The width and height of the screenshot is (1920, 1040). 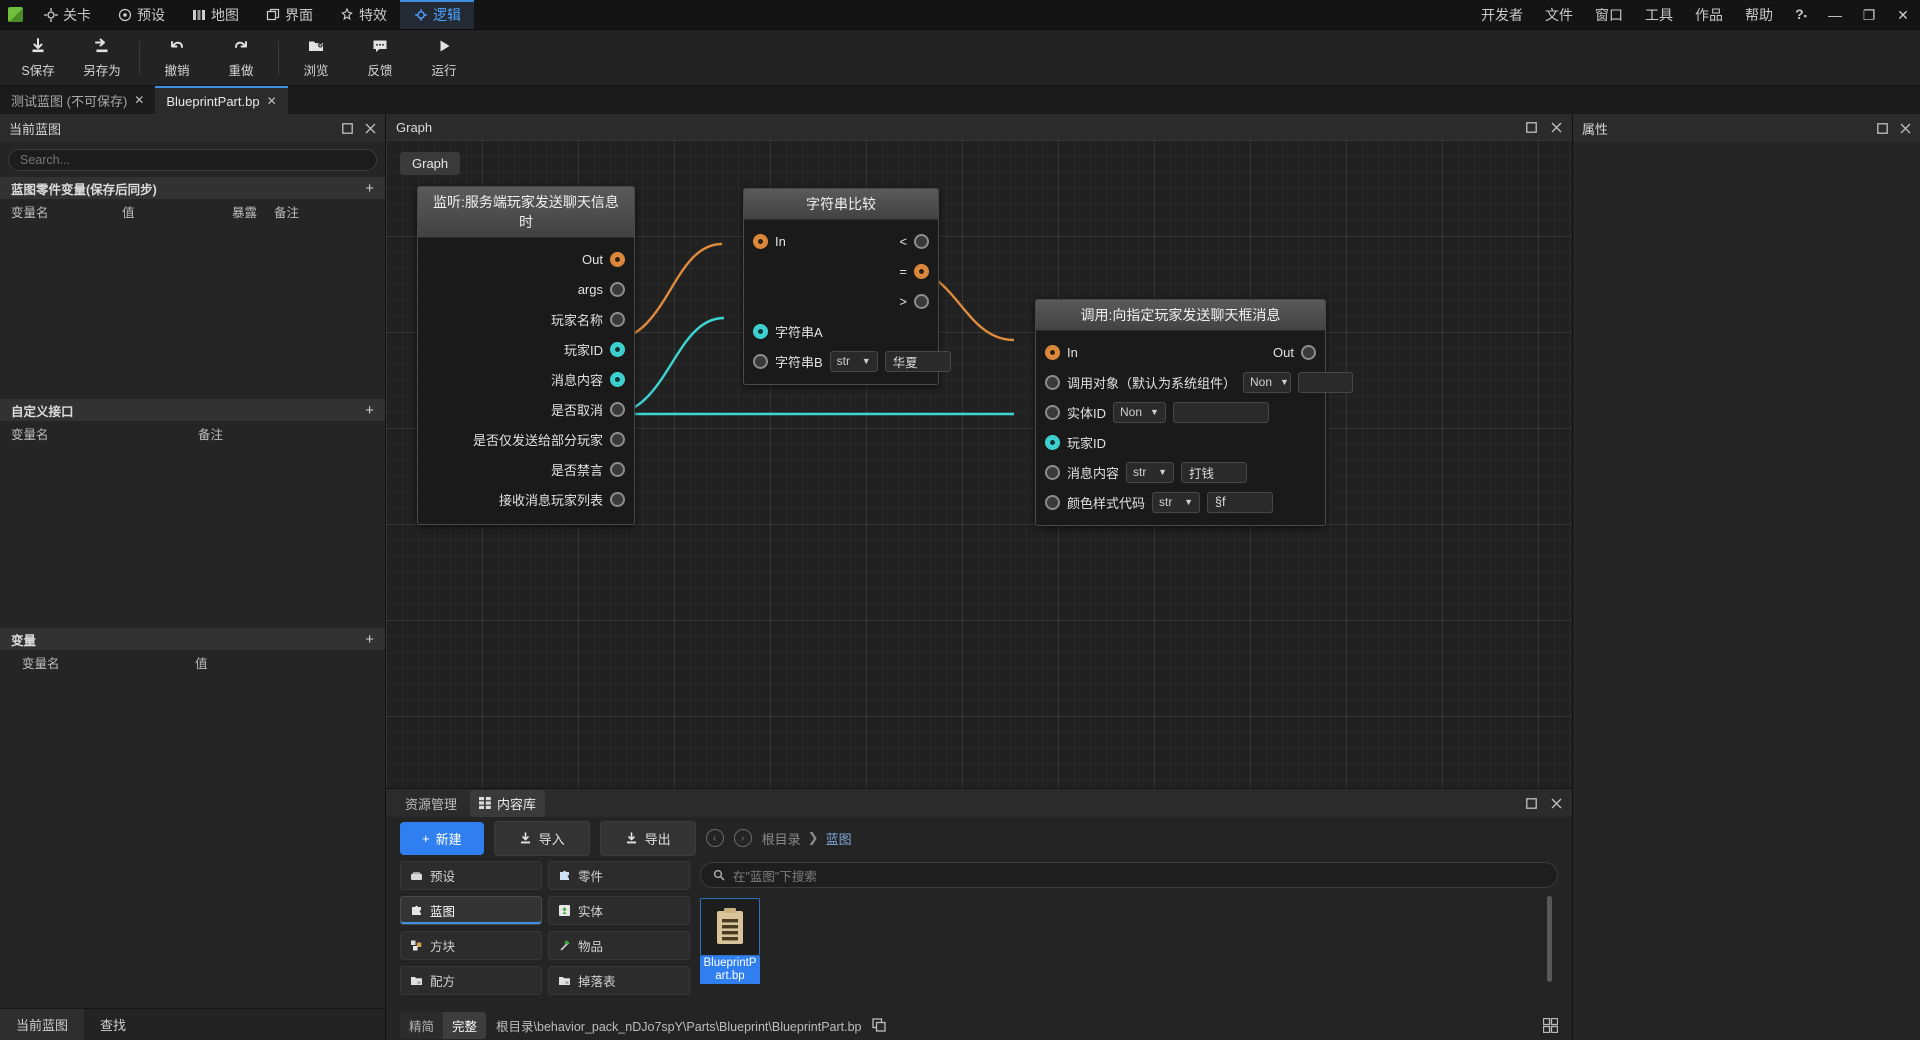 I want to click on save-button: S保存, so click(x=38, y=58).